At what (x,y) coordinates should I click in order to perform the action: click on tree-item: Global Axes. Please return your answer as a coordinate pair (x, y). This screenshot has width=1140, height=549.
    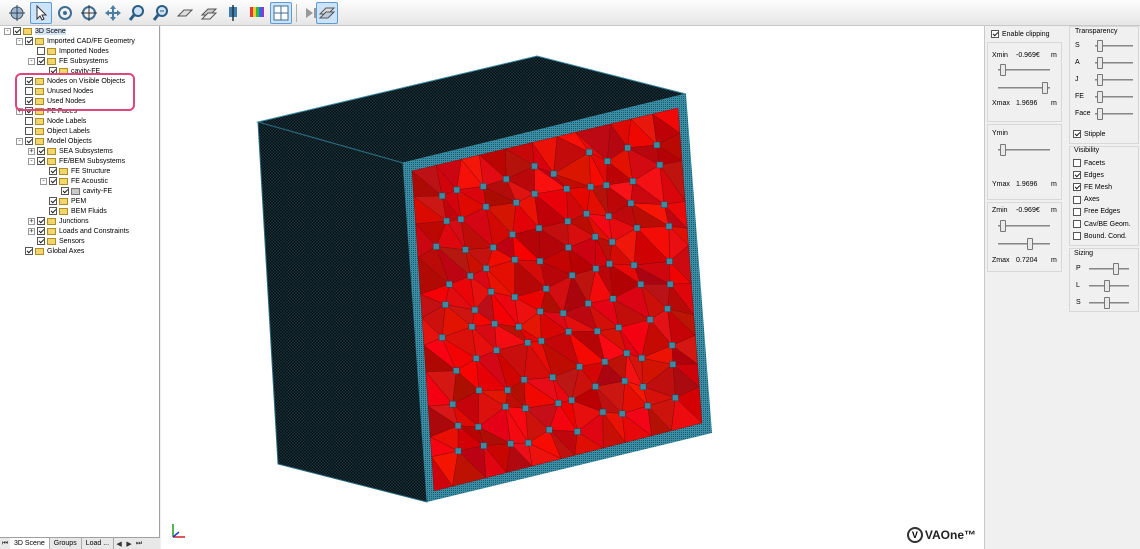
    Looking at the image, I should click on (50, 251).